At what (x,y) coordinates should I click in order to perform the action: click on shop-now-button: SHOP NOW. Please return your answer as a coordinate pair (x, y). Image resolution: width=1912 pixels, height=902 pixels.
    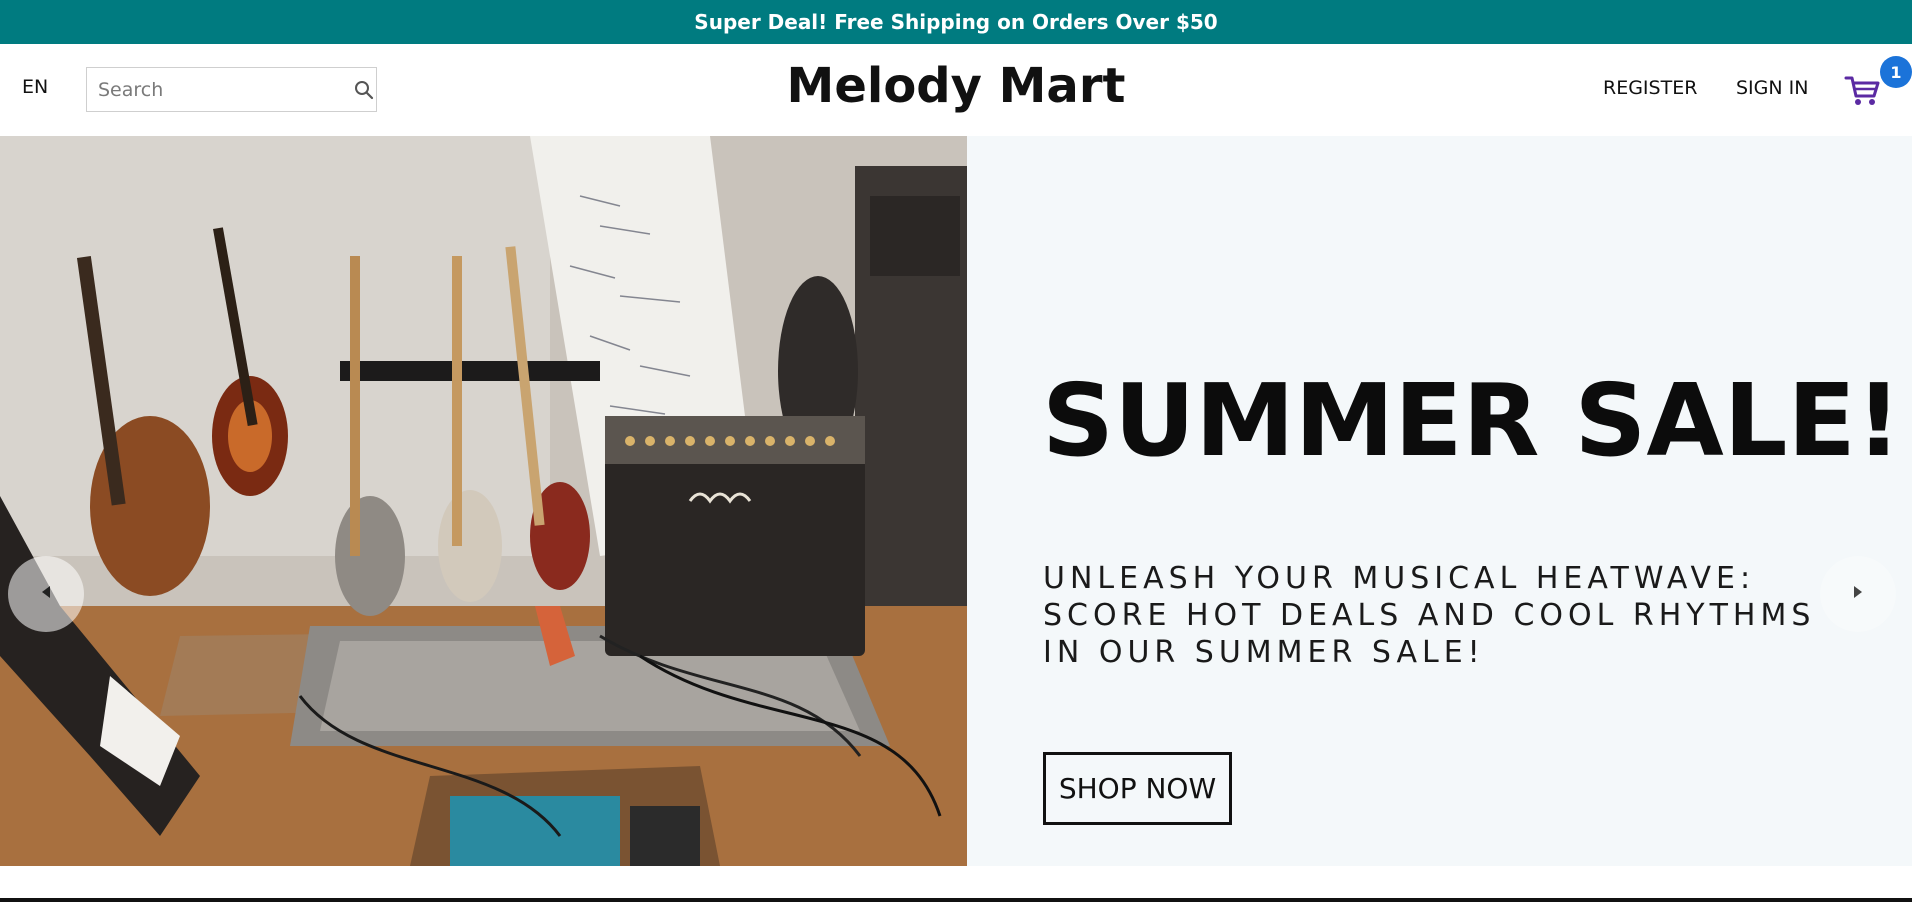
    Looking at the image, I should click on (1137, 788).